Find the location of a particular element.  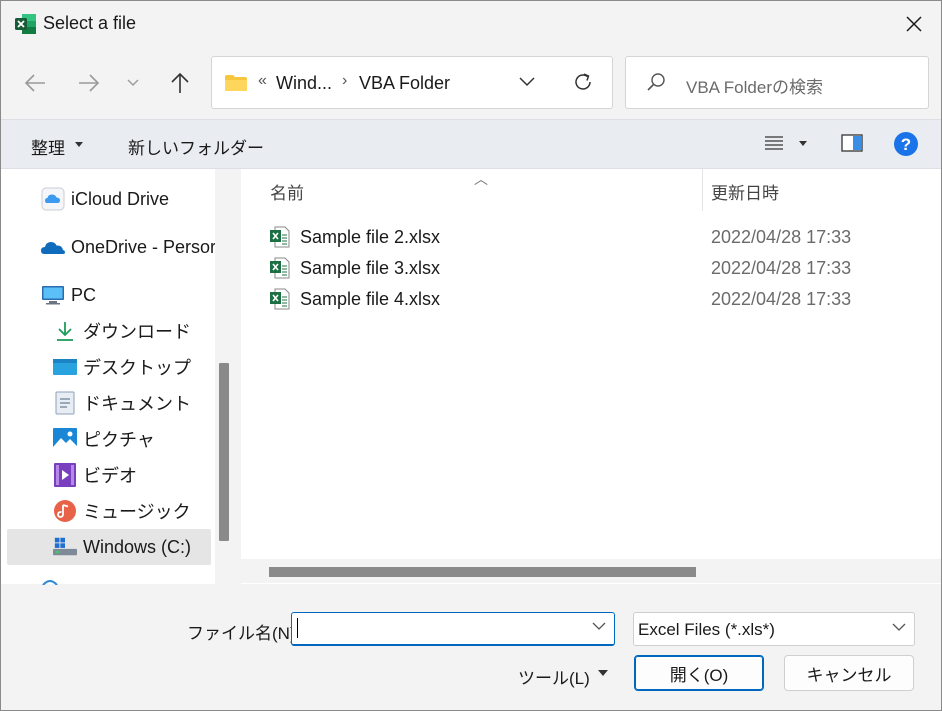

up-button is located at coordinates (180, 83).